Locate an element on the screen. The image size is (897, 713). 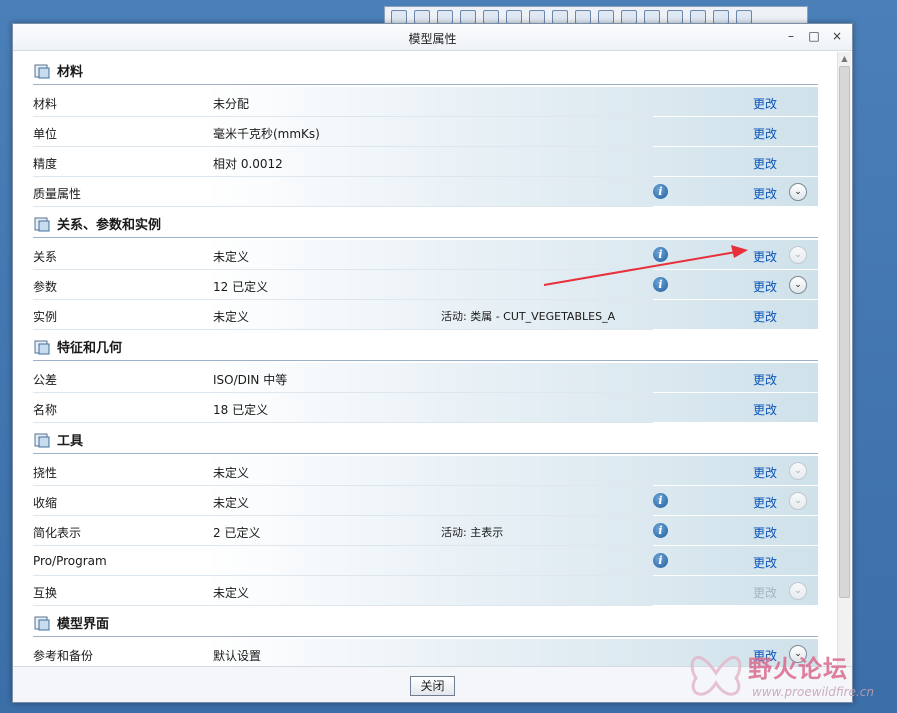
section-title: 特征和几何 is located at coordinates (90, 348).